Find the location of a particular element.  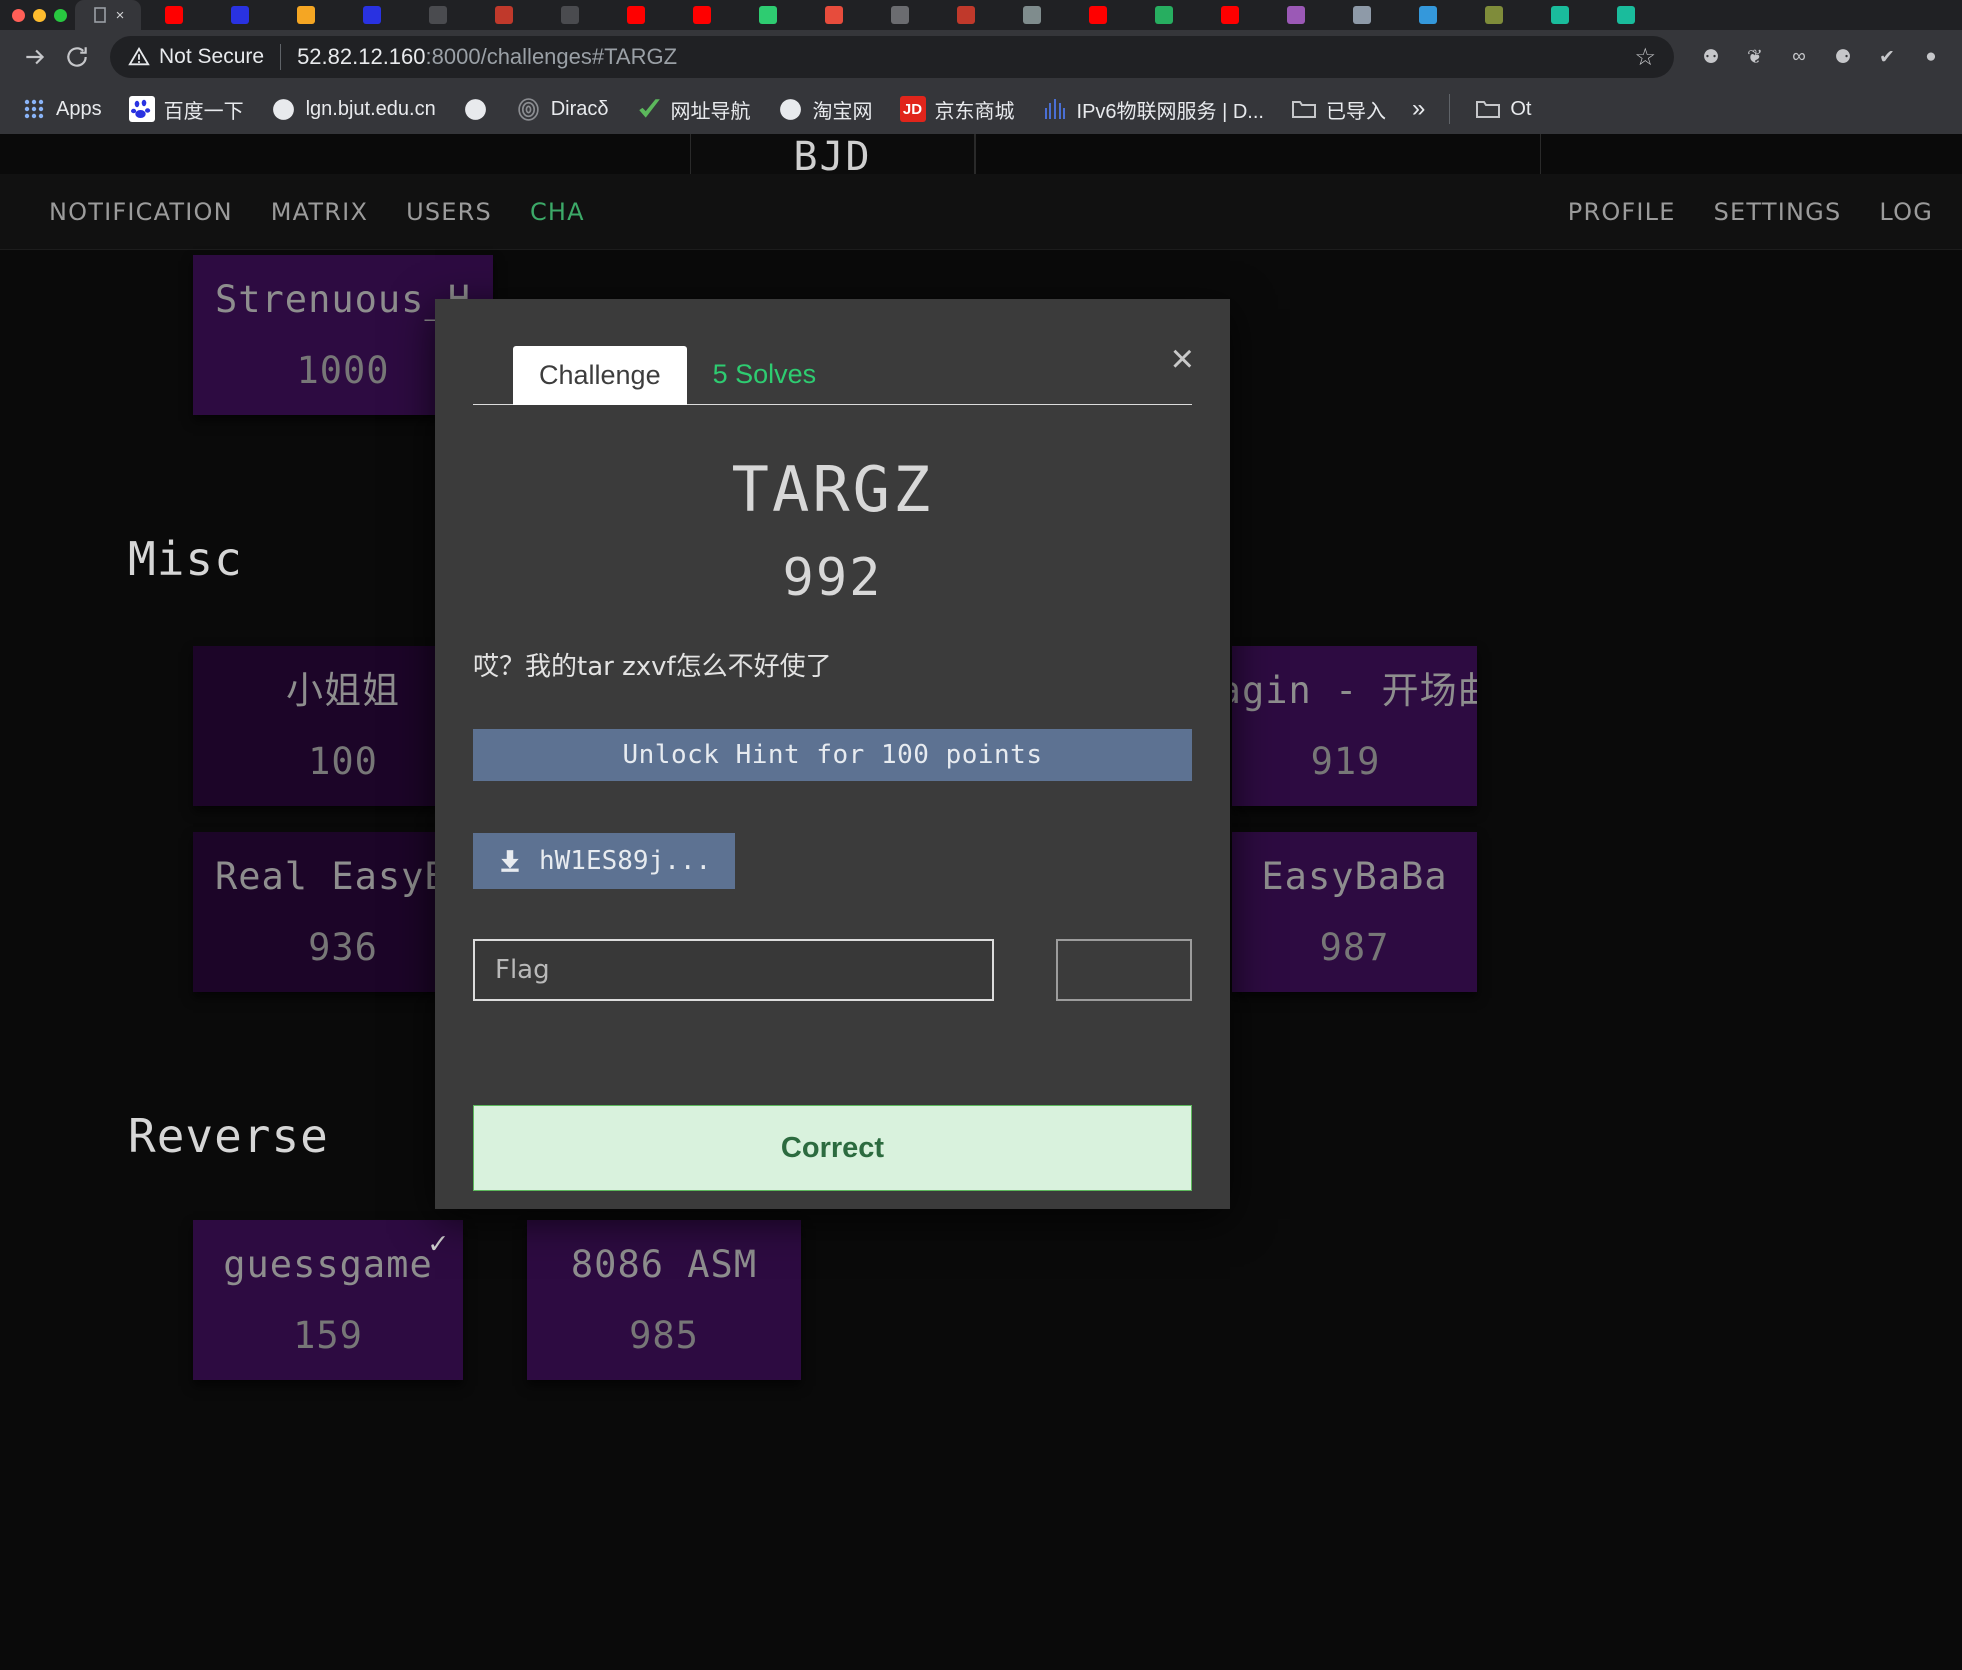

card-guessgame: guessgame 159 is located at coordinates (328, 1300).